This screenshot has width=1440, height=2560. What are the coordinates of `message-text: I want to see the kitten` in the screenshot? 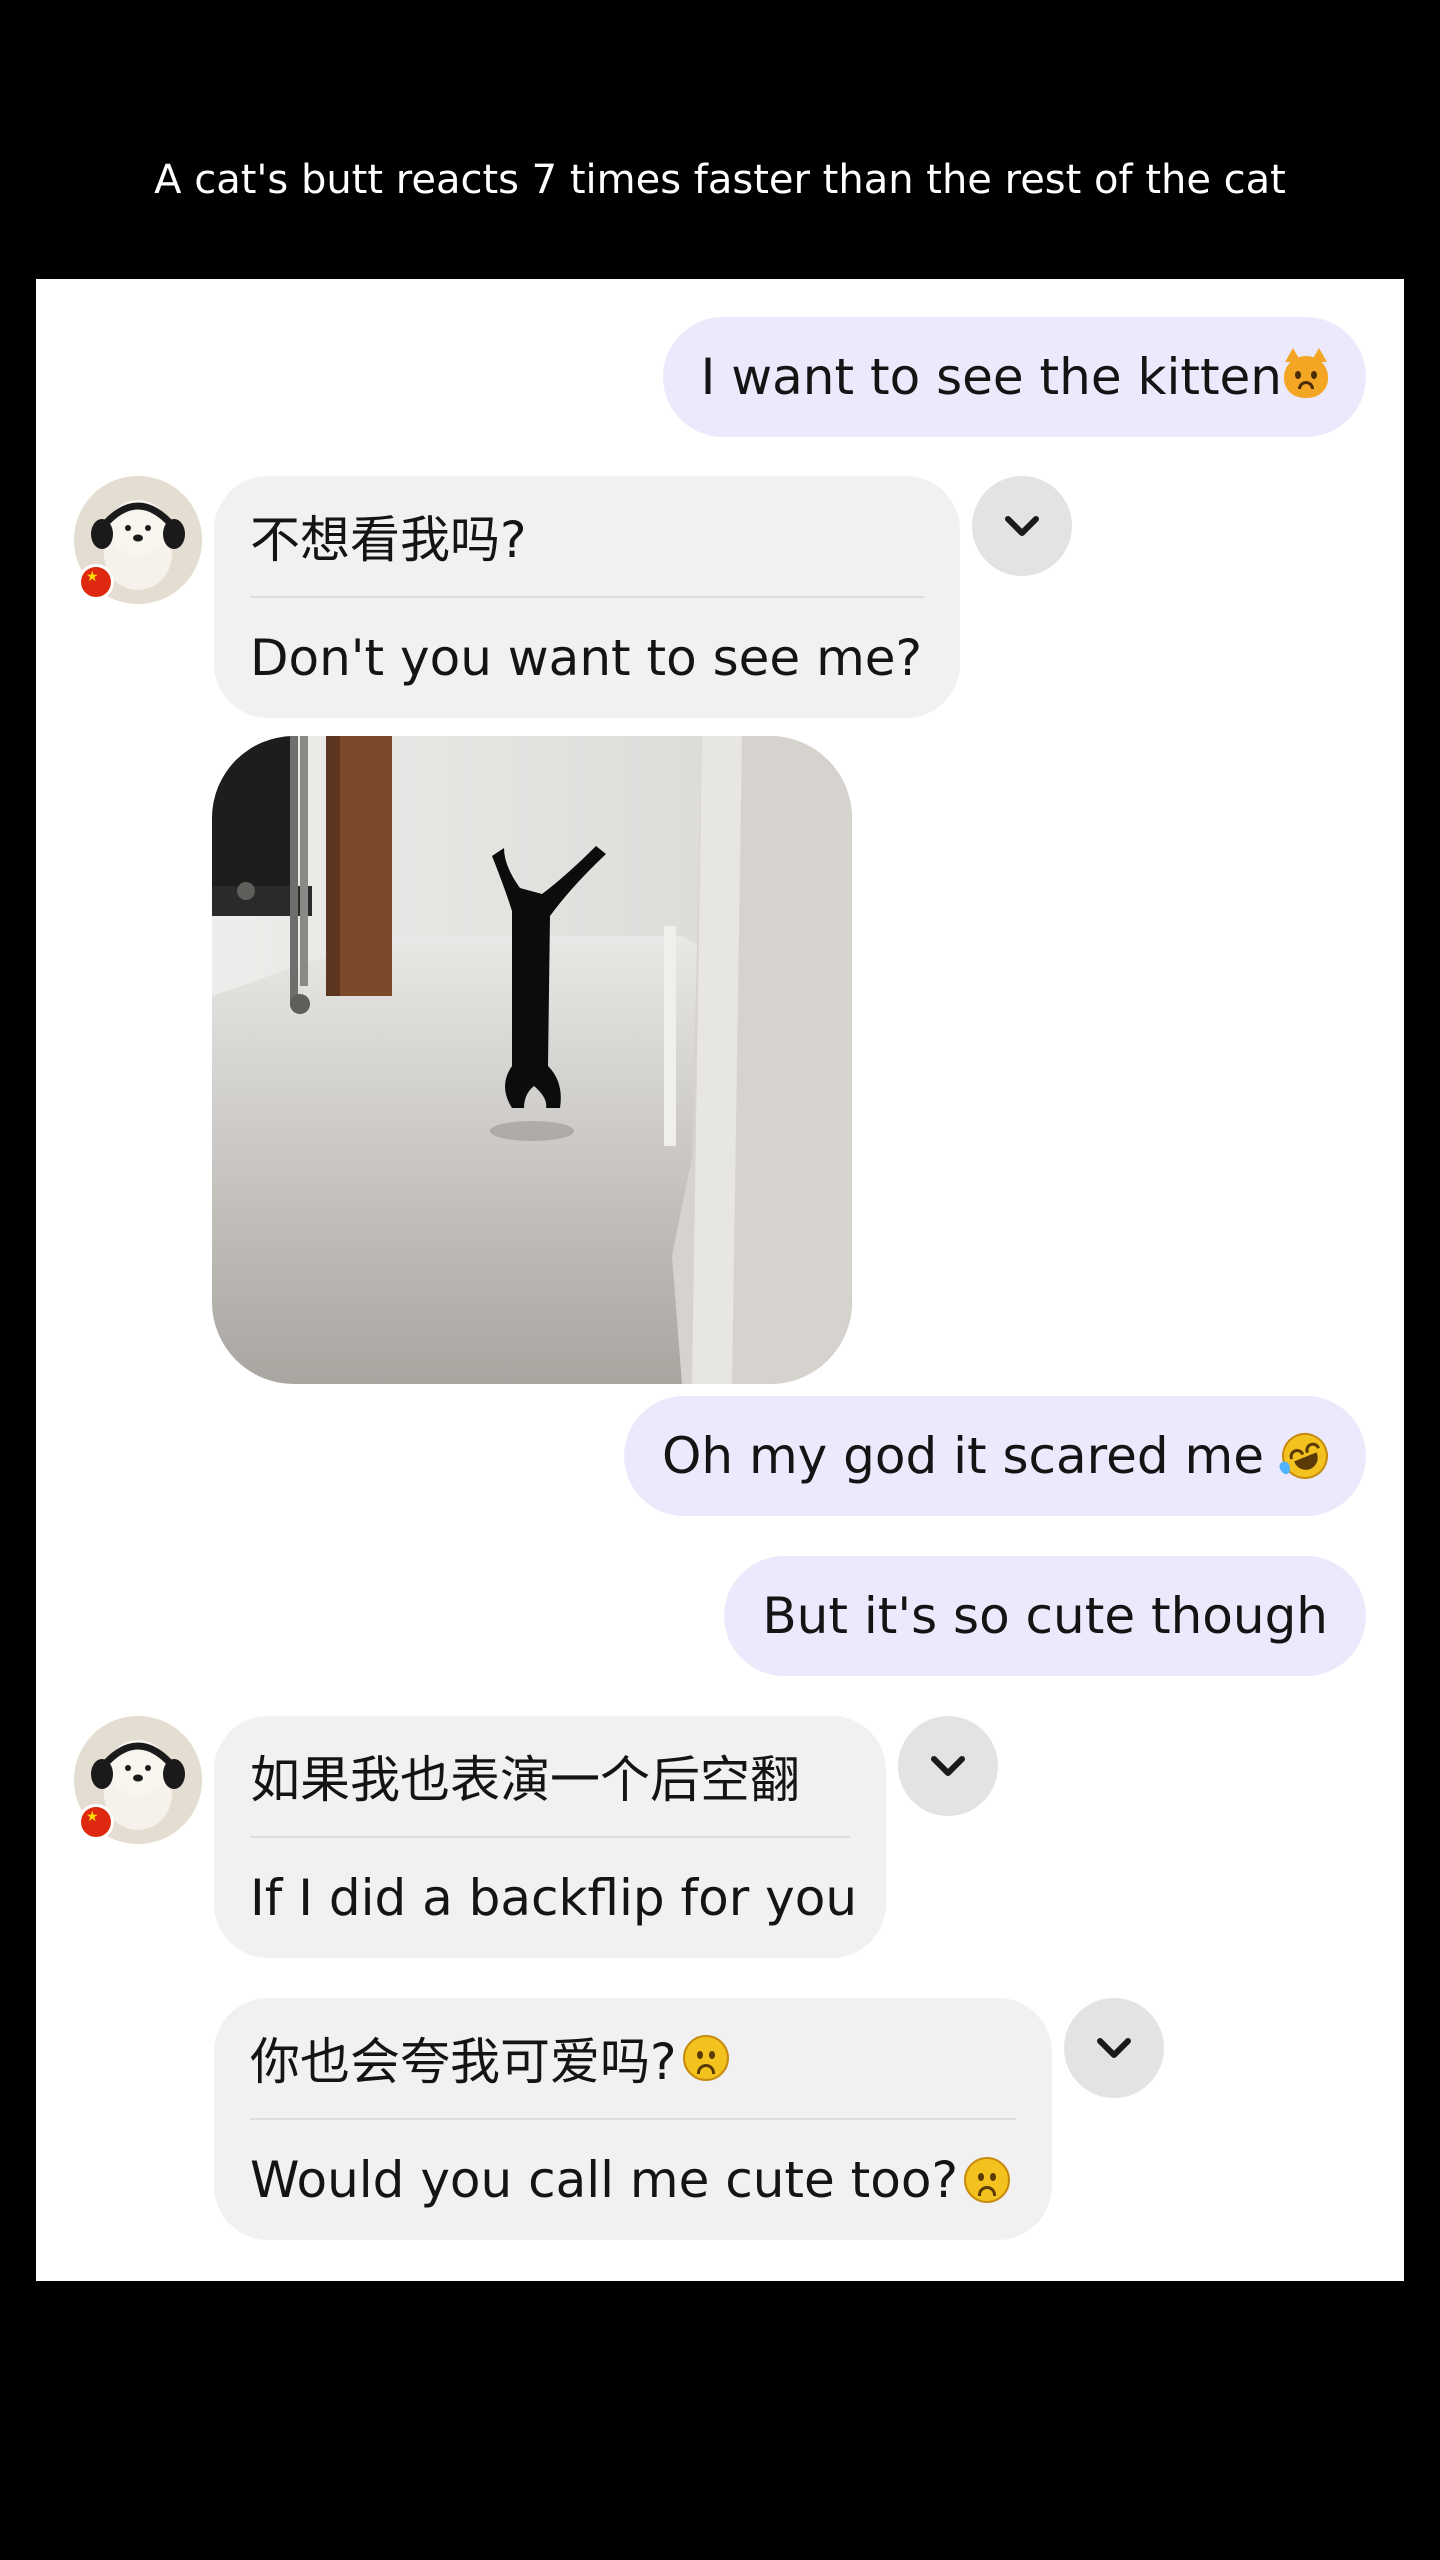 It's located at (991, 377).